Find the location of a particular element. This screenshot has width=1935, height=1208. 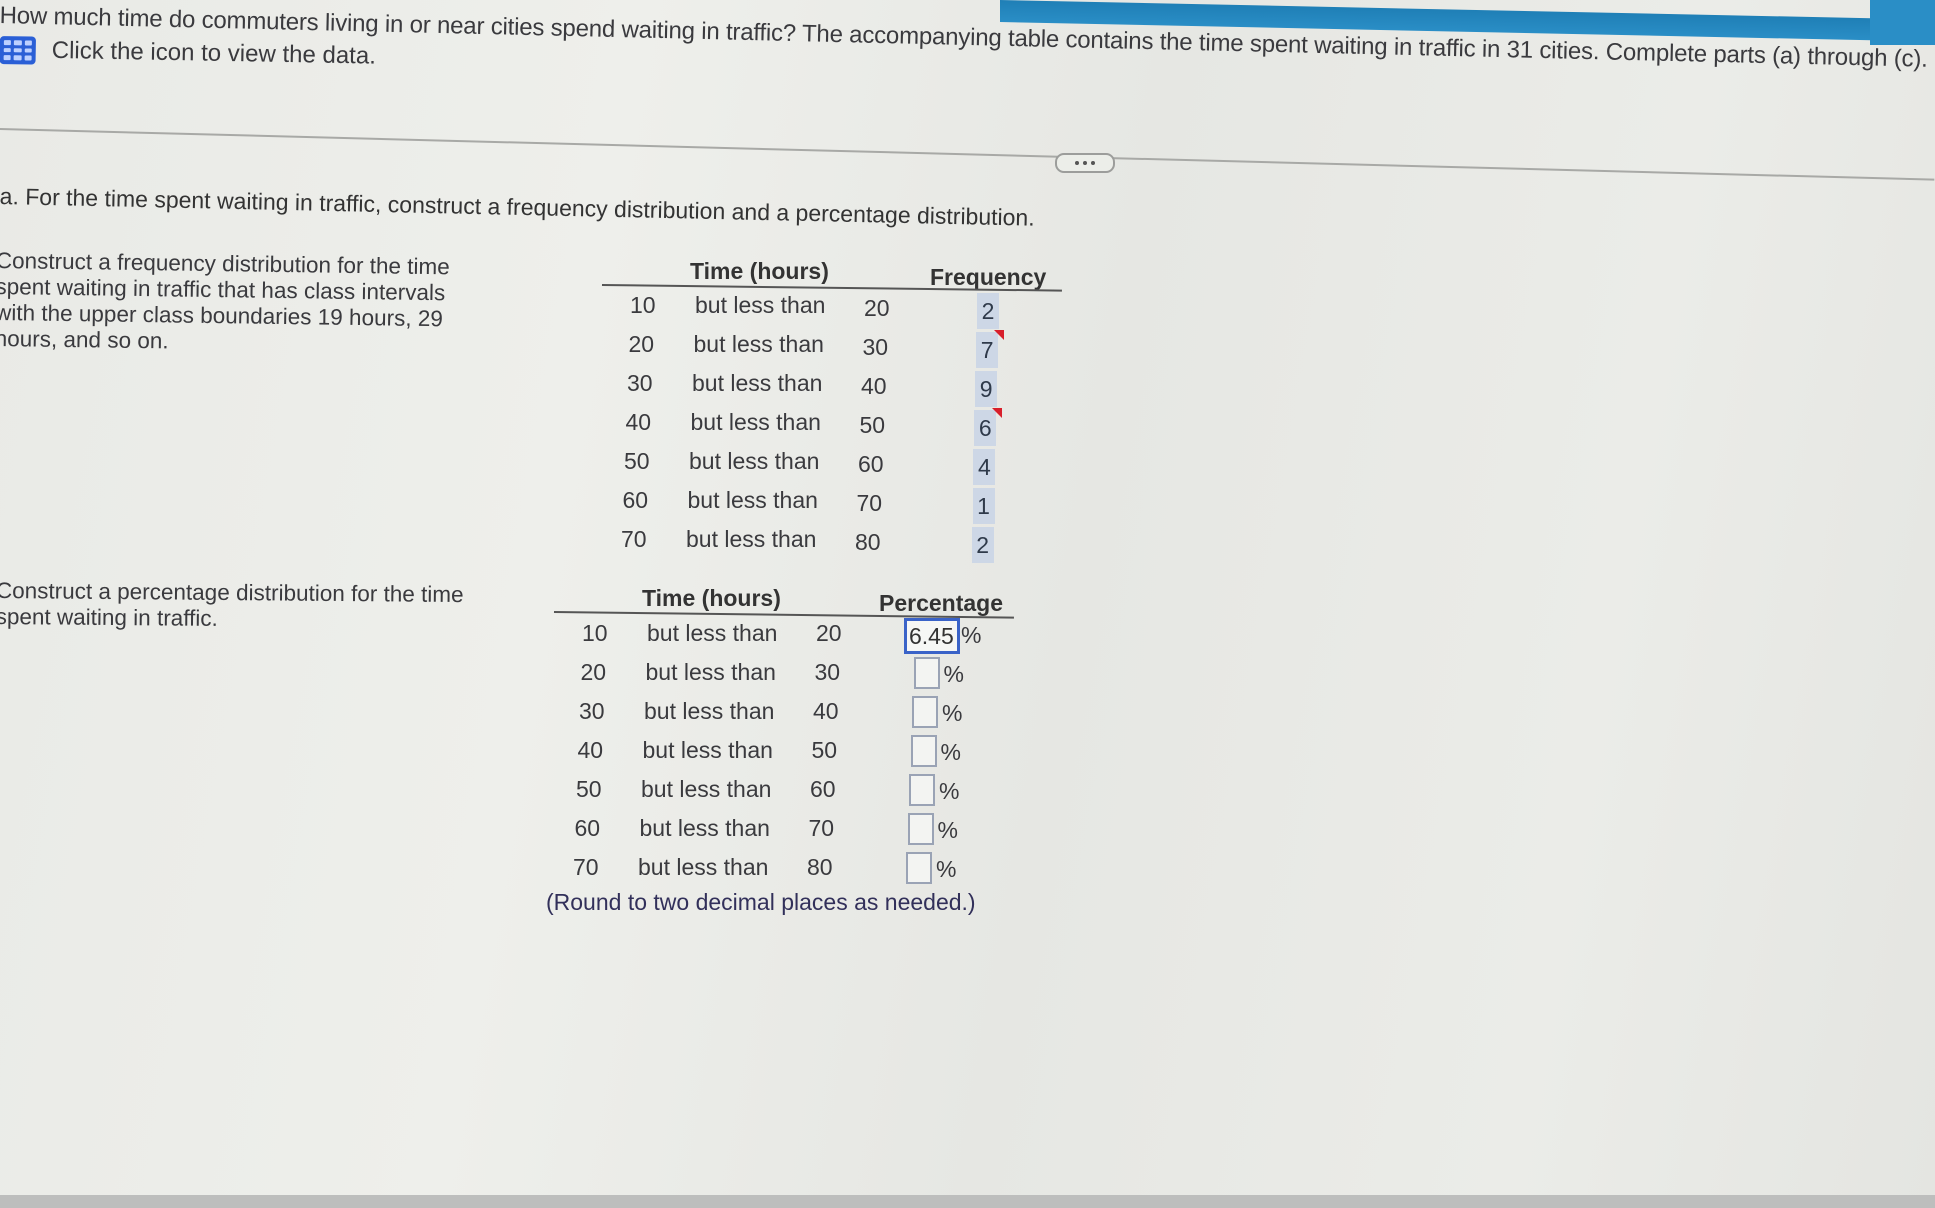

ellipsis-icon is located at coordinates (1077, 163).